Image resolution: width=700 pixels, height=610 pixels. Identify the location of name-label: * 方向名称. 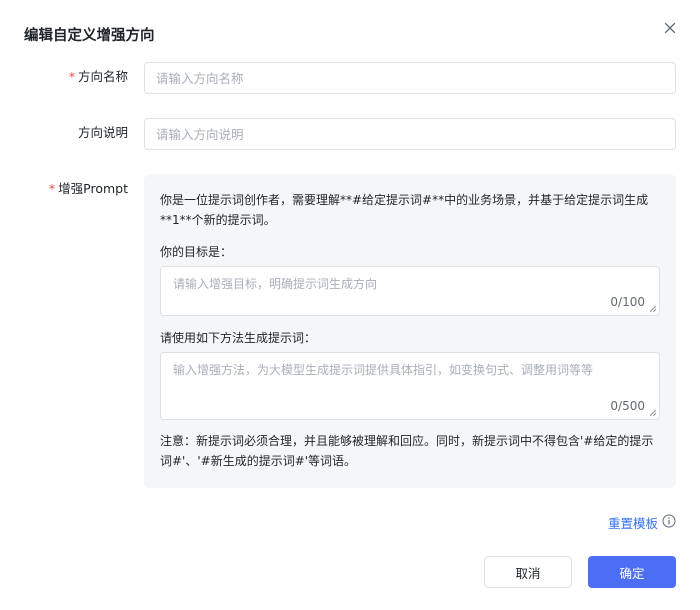
(68, 77).